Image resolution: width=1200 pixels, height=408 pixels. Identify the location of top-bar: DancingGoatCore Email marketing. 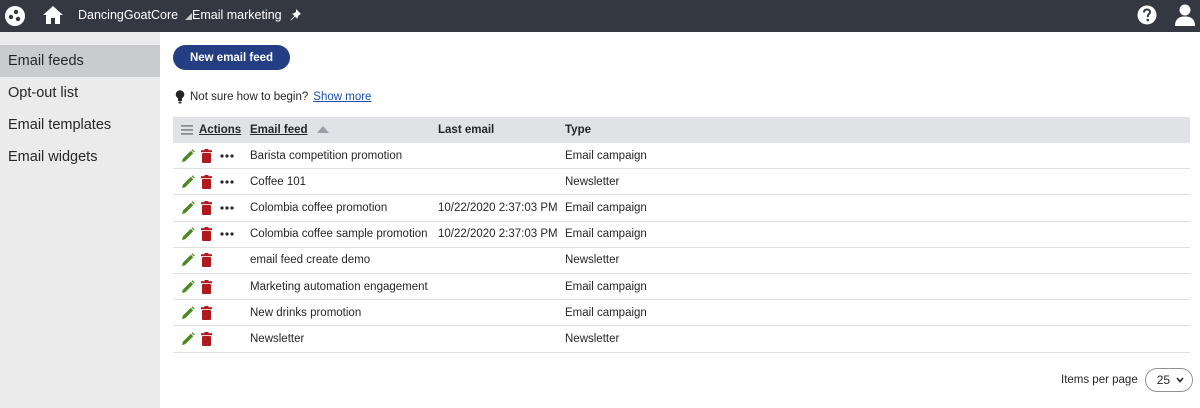
(600, 16).